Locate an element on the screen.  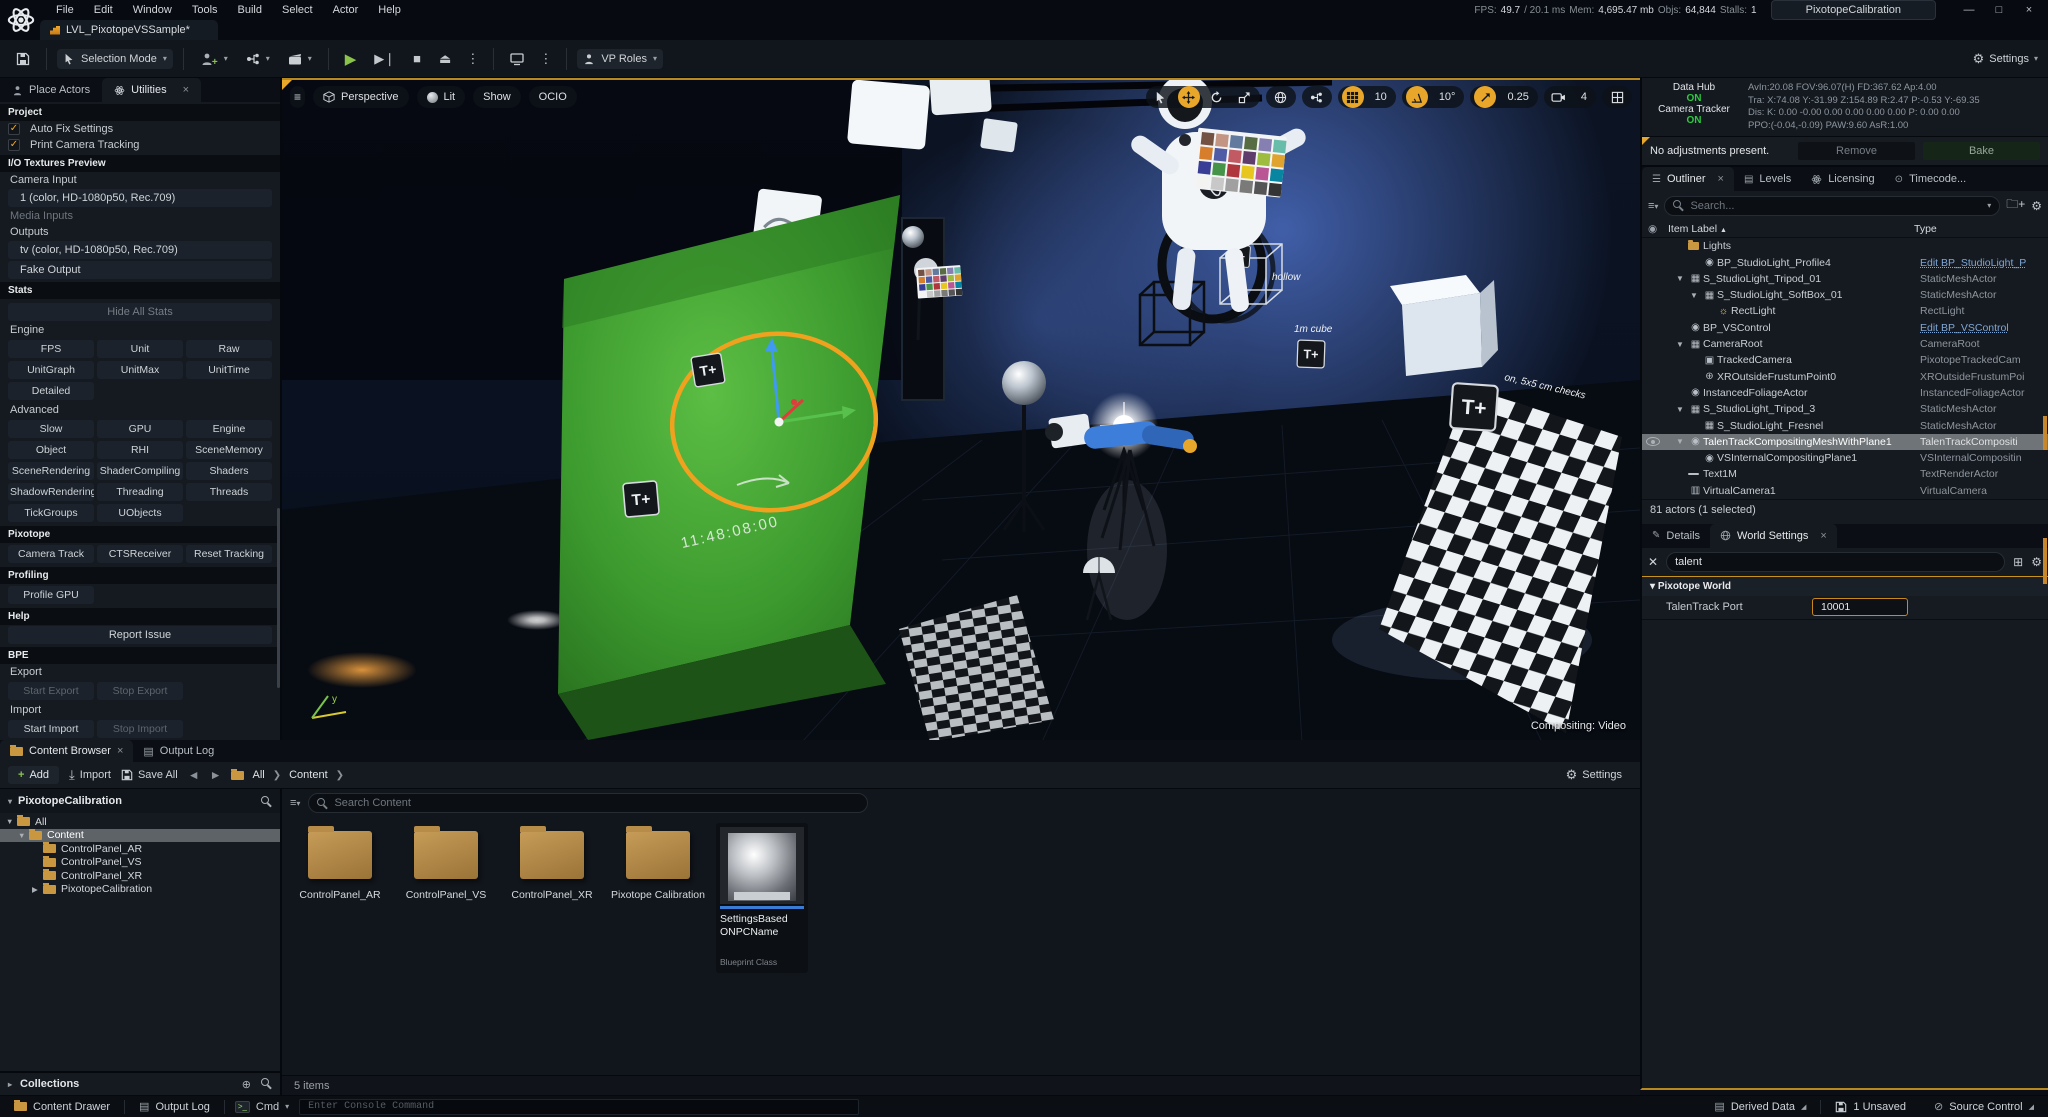
stat-button: Slow is located at coordinates (51, 429).